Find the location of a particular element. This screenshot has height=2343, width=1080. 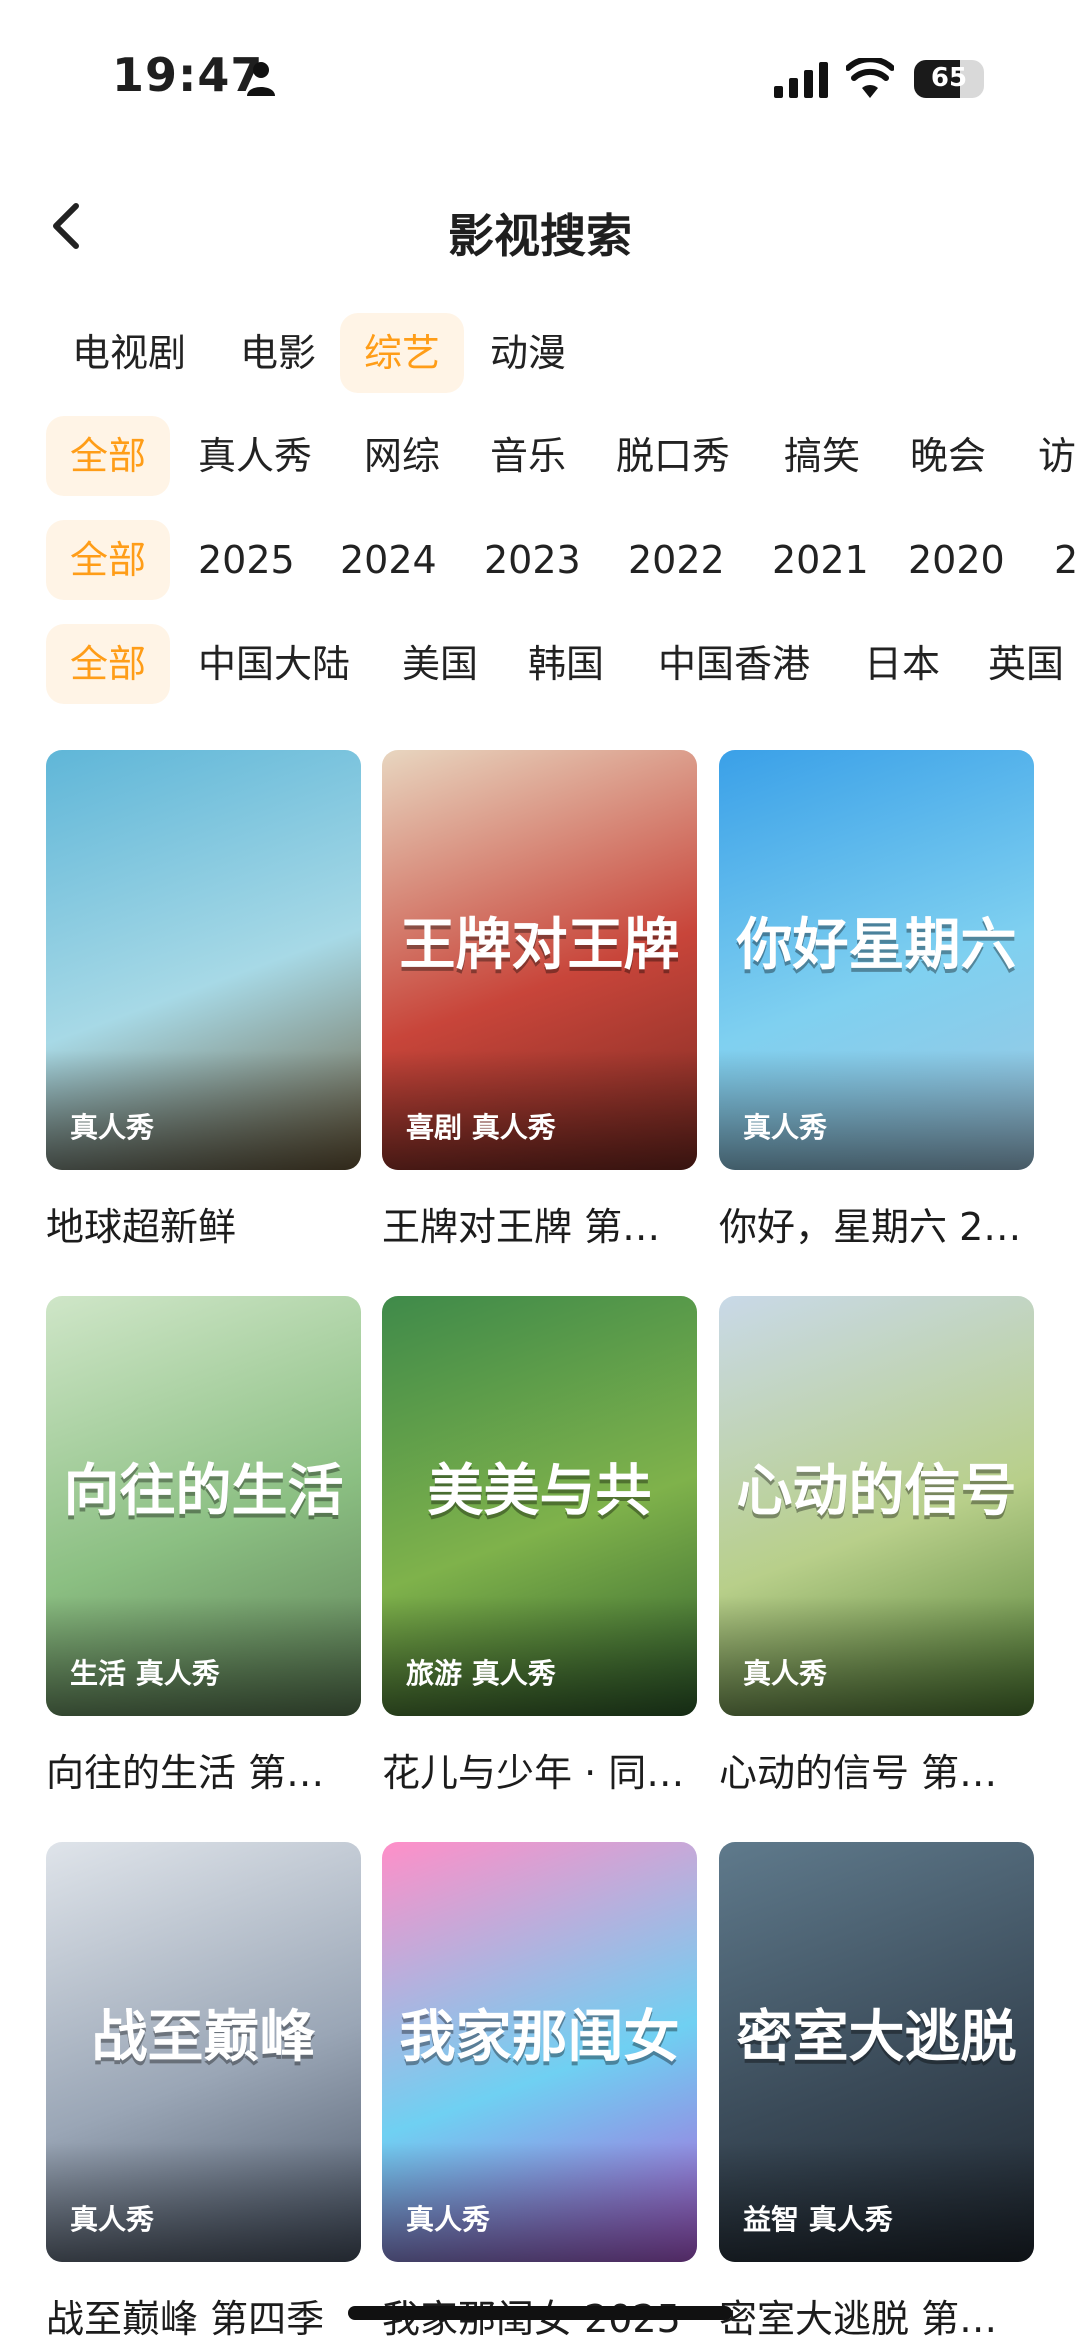

battery-percent: 65 is located at coordinates (949, 78).